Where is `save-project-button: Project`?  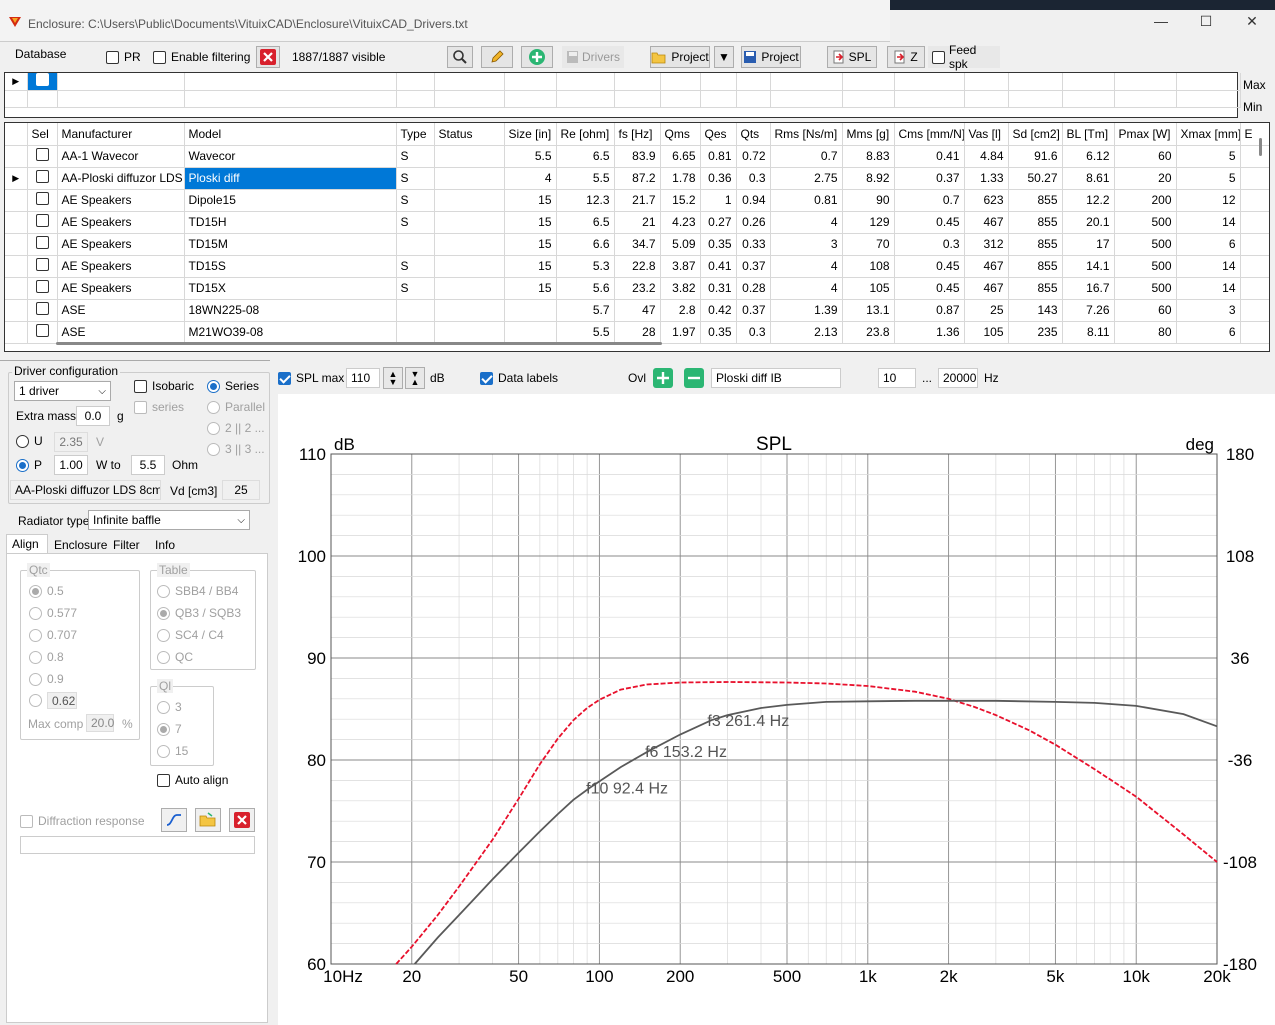 save-project-button: Project is located at coordinates (771, 57).